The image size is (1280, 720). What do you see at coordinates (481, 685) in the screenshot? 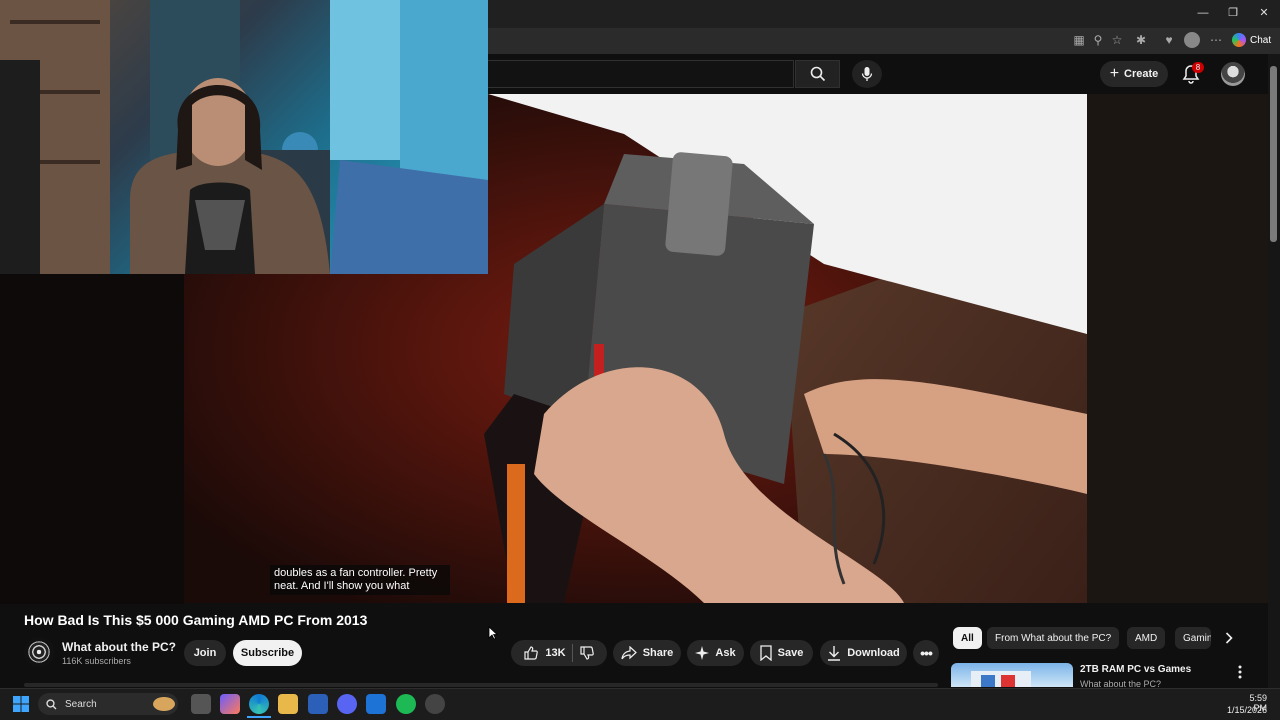
I see `description-box-edge` at bounding box center [481, 685].